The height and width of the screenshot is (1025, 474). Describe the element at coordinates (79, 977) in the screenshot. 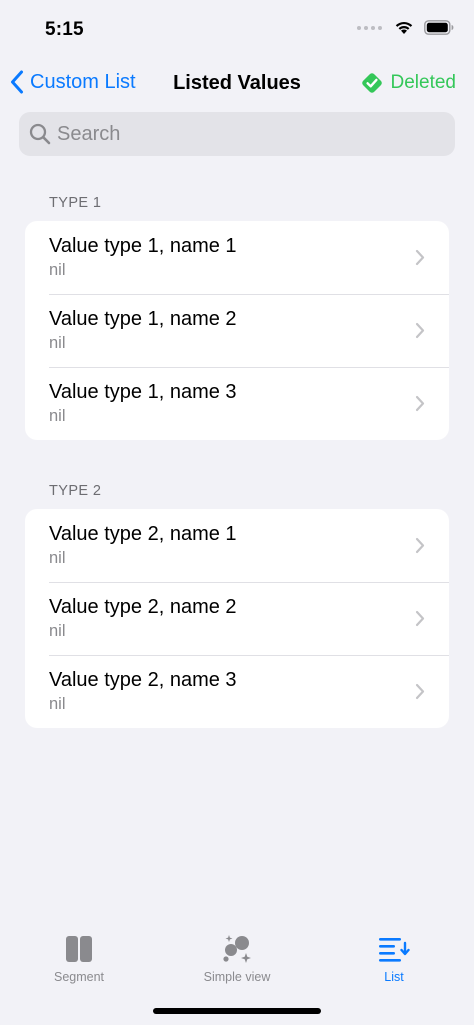

I see `tab-segment-label: Segment` at that location.